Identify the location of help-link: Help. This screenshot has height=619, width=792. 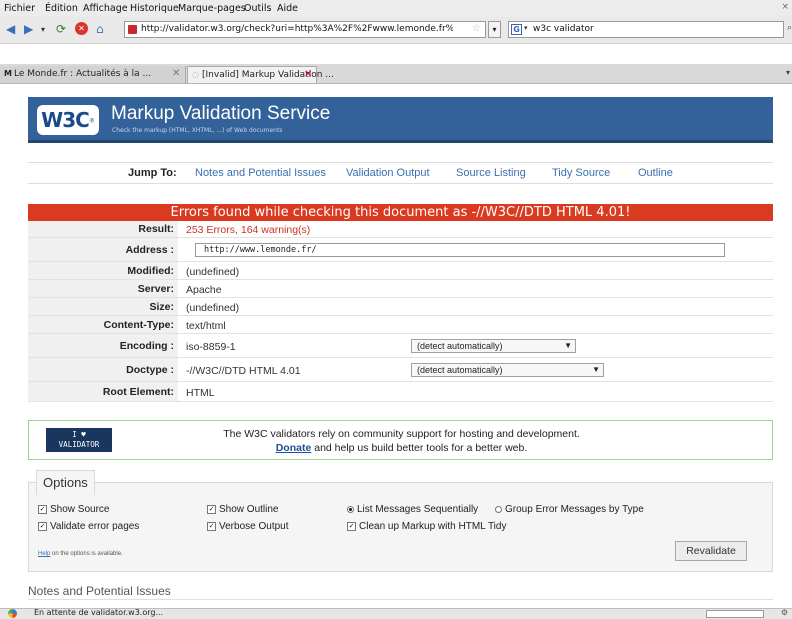
(44, 554).